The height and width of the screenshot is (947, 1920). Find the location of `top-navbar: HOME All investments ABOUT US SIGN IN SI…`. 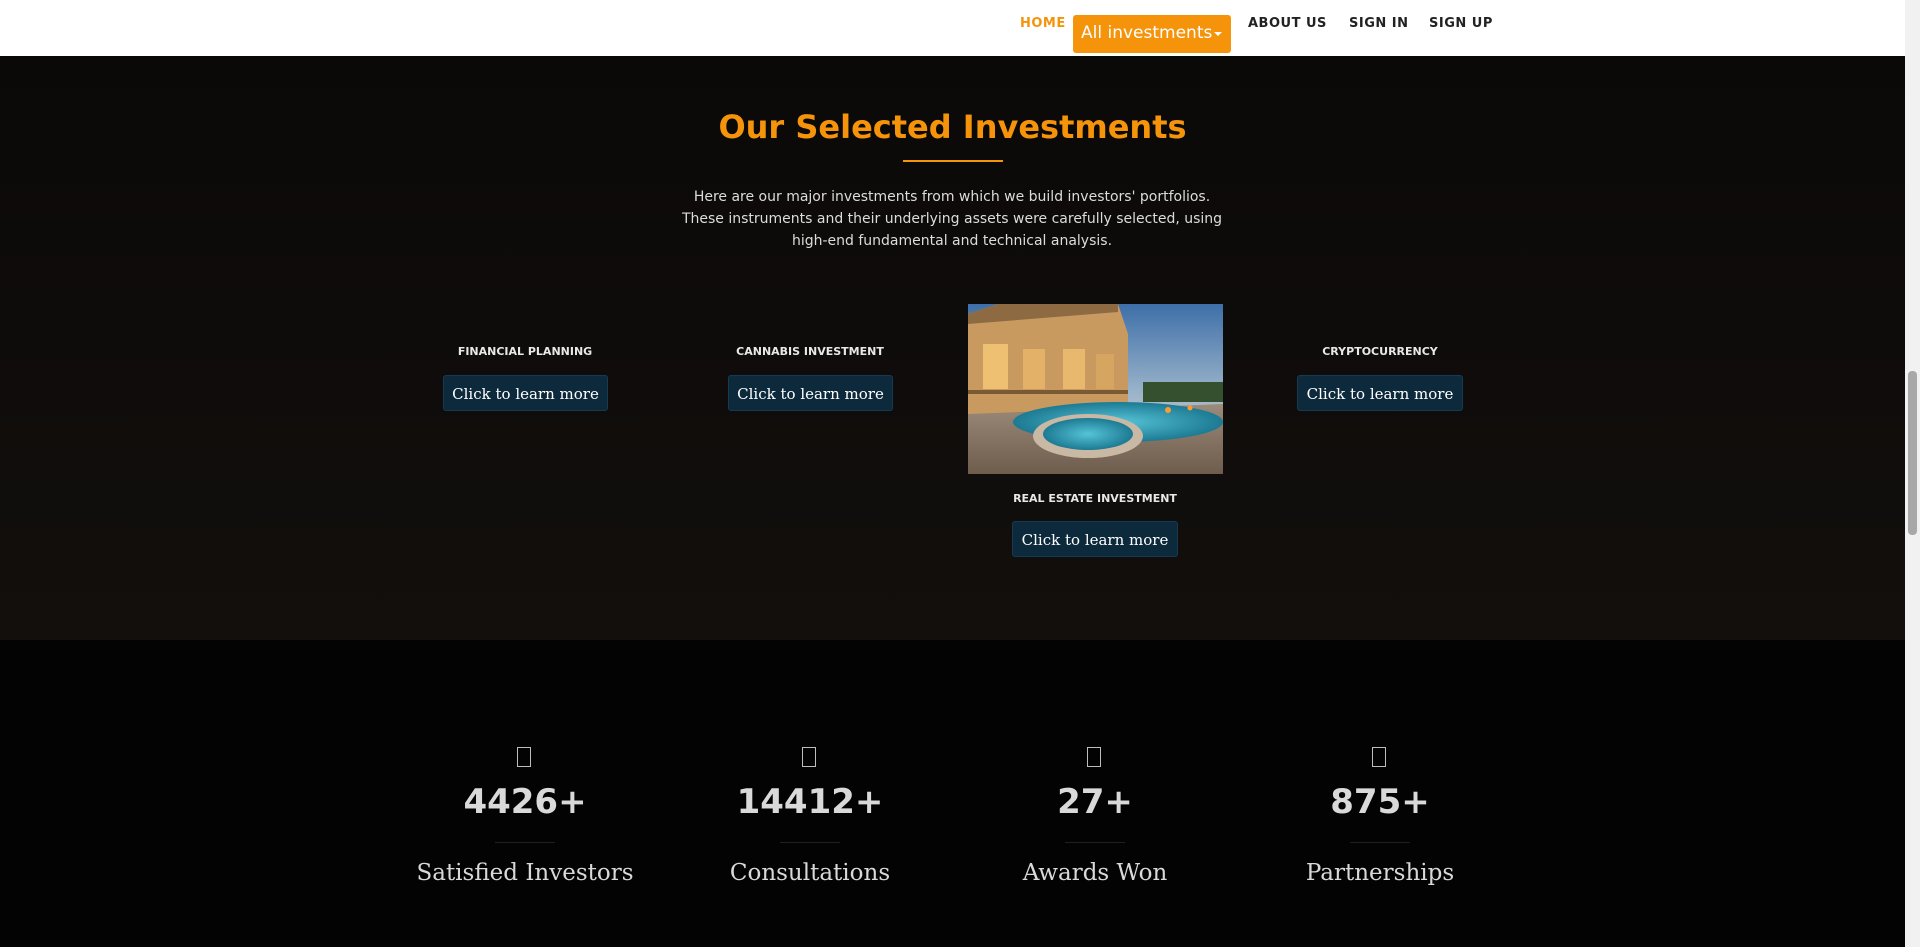

top-navbar: HOME All investments ABOUT US SIGN IN SI… is located at coordinates (952, 28).